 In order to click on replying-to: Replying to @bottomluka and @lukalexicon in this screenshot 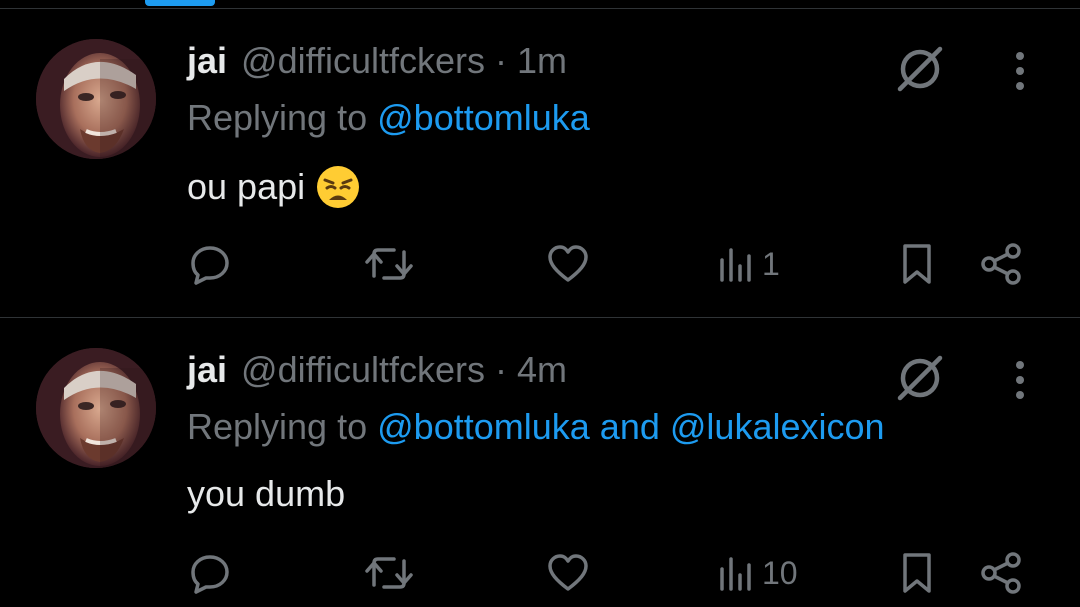, I will do `click(536, 427)`.